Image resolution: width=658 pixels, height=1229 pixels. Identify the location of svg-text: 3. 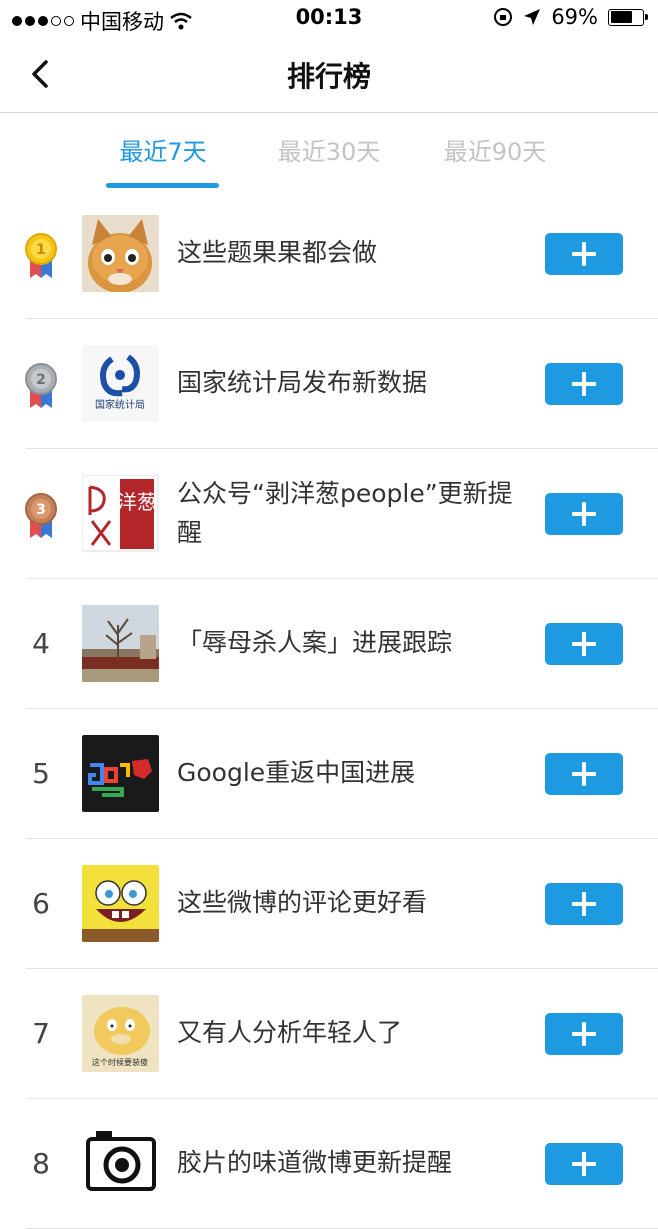
(41, 510).